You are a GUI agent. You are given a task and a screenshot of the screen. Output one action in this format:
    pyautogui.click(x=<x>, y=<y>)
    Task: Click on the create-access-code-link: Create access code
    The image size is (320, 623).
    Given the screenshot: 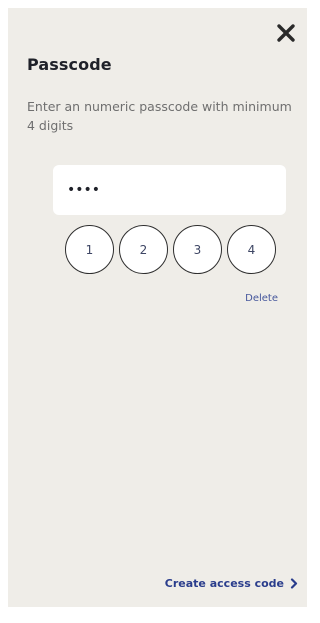 What is the action you would take?
    pyautogui.click(x=231, y=583)
    